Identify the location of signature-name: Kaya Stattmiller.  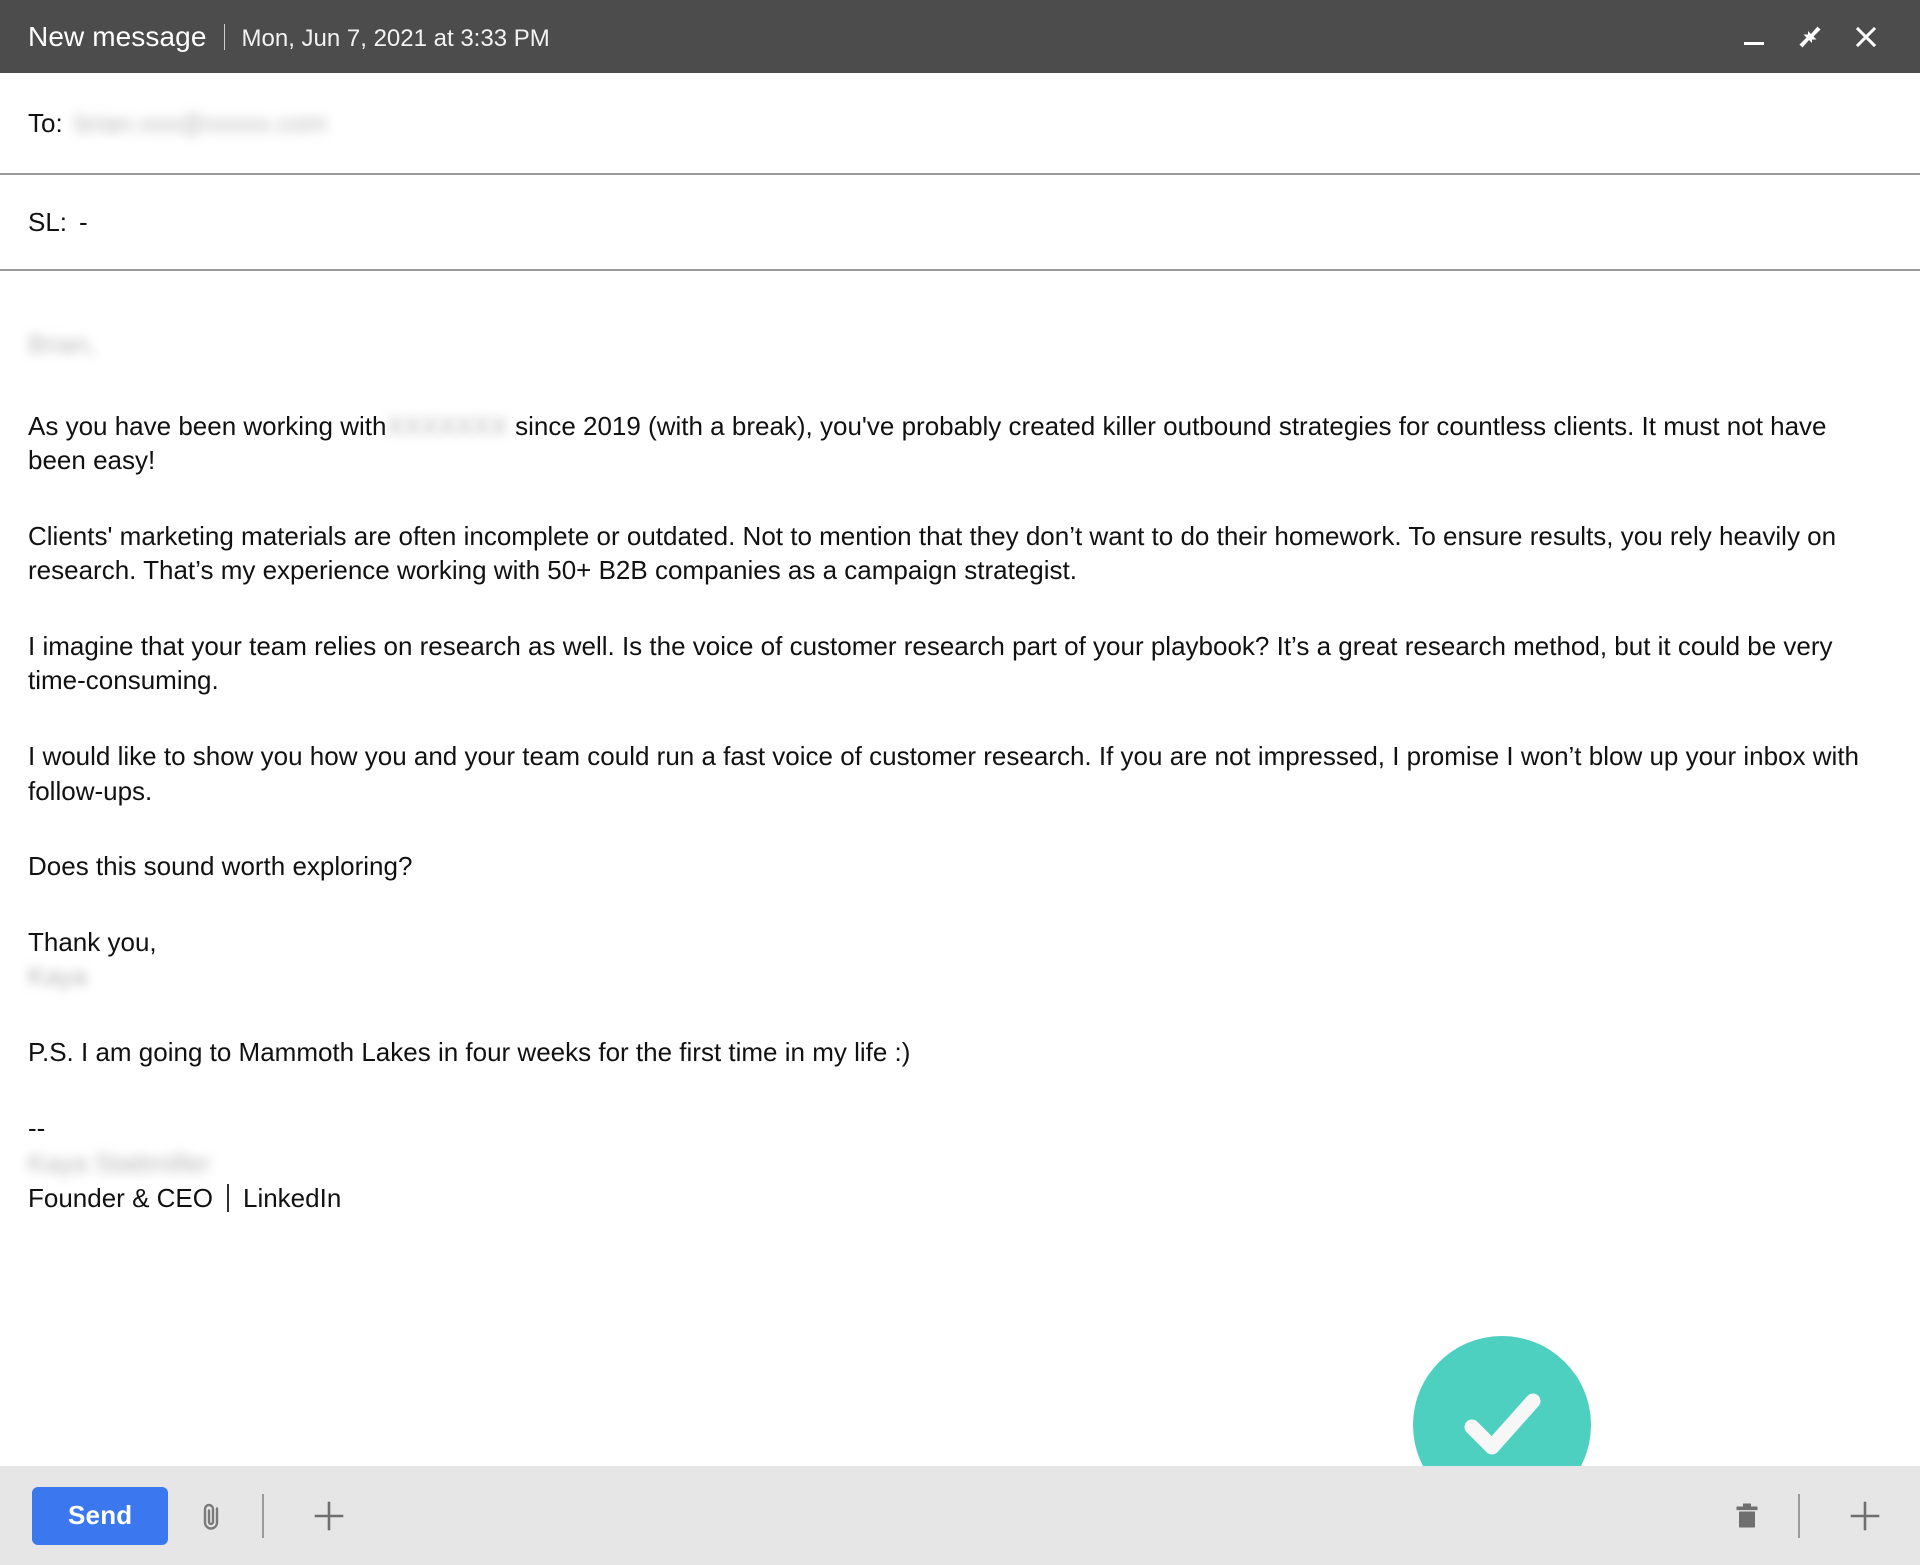
(119, 1162).